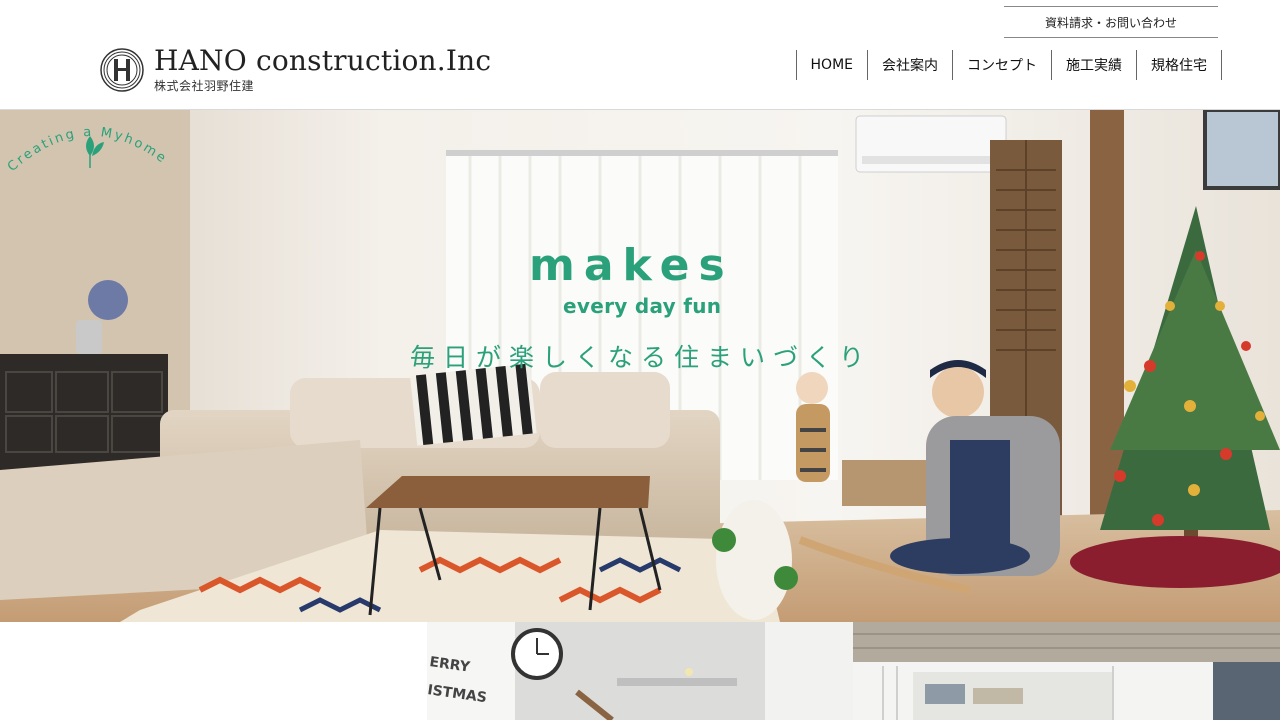  I want to click on logo-mark-icon, so click(122, 70).